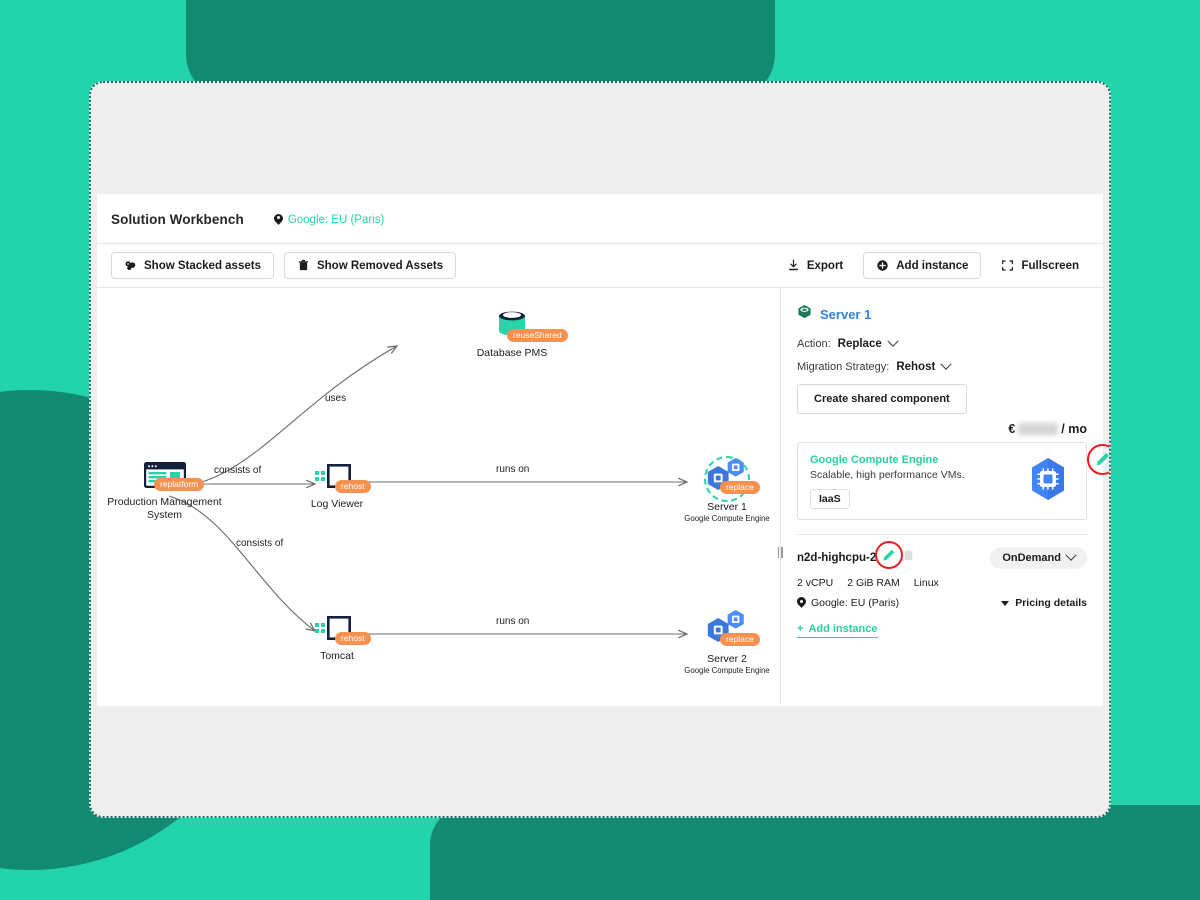 The height and width of the screenshot is (900, 1200). What do you see at coordinates (889, 555) in the screenshot?
I see `annotation-circle-instance-edit` at bounding box center [889, 555].